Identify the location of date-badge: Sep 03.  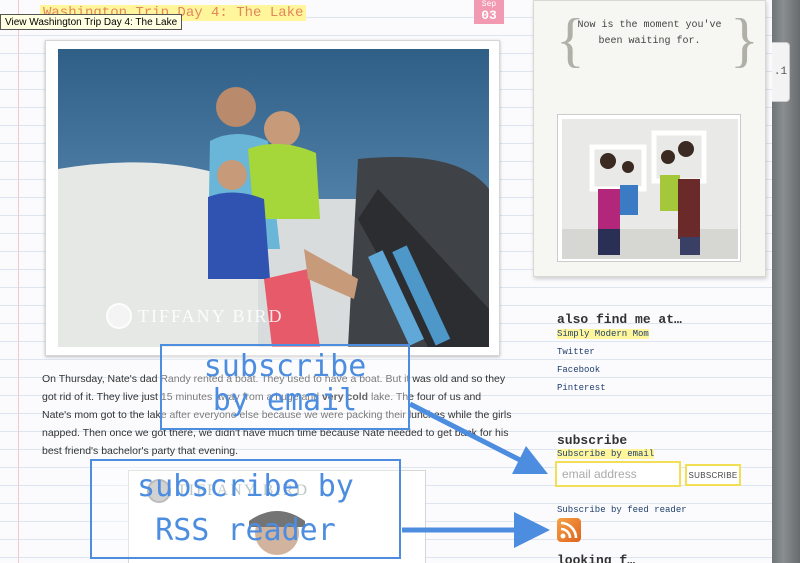
(489, 12).